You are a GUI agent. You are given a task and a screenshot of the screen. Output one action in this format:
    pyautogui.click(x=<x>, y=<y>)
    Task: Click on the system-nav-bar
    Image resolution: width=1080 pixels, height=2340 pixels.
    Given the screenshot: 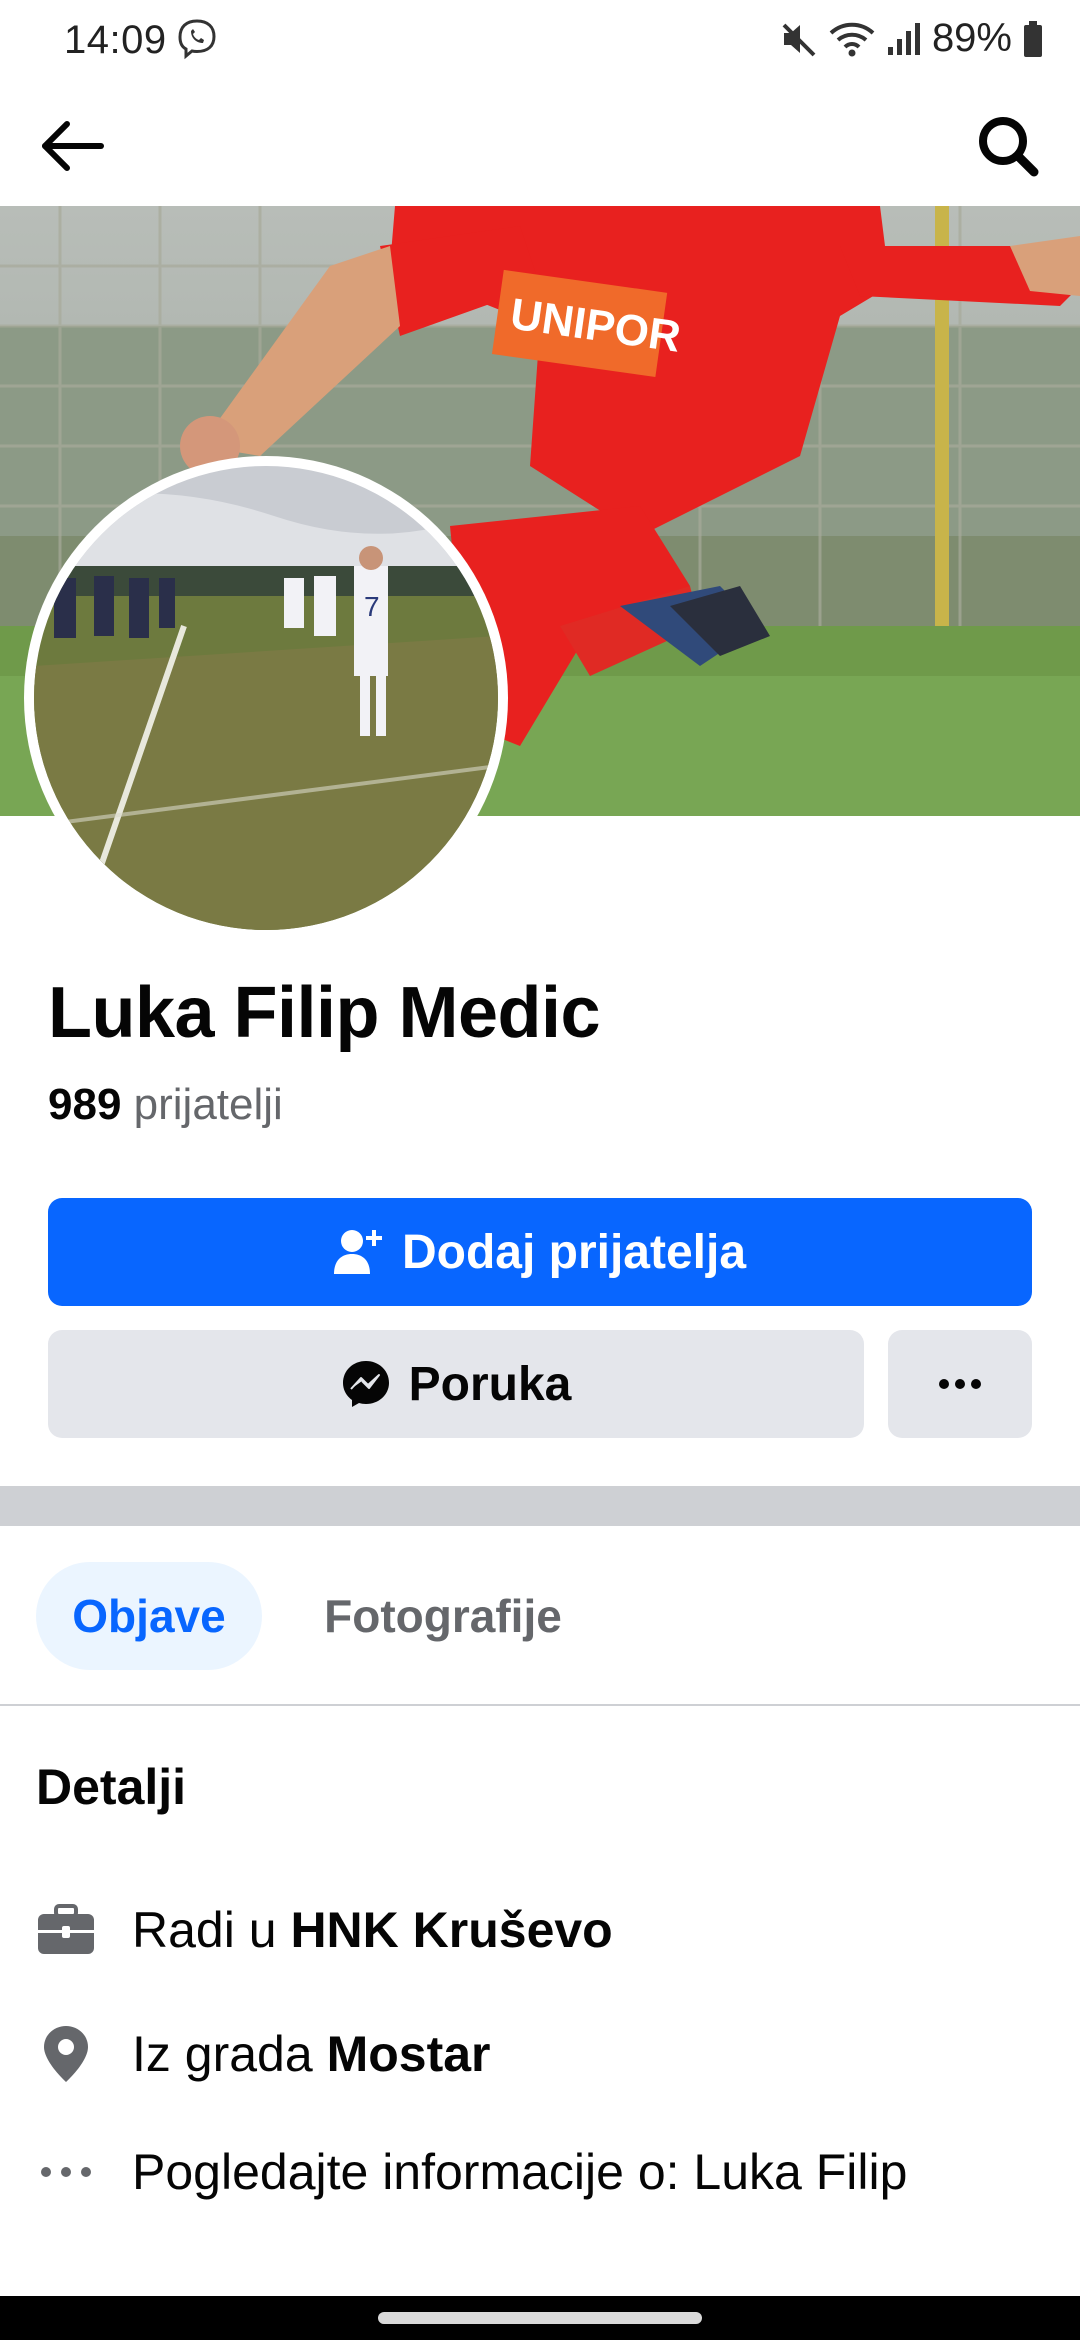 What is the action you would take?
    pyautogui.click(x=540, y=2318)
    